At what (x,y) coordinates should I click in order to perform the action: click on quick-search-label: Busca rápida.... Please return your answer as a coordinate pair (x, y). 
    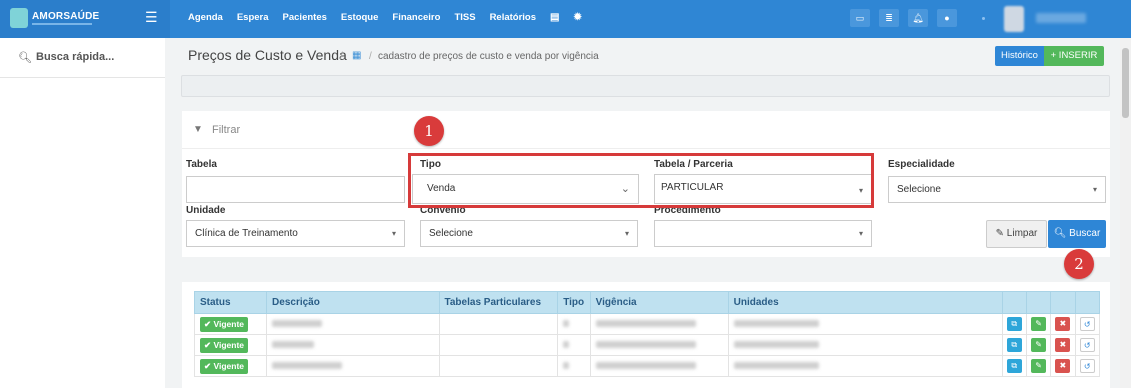
    Looking at the image, I should click on (75, 57).